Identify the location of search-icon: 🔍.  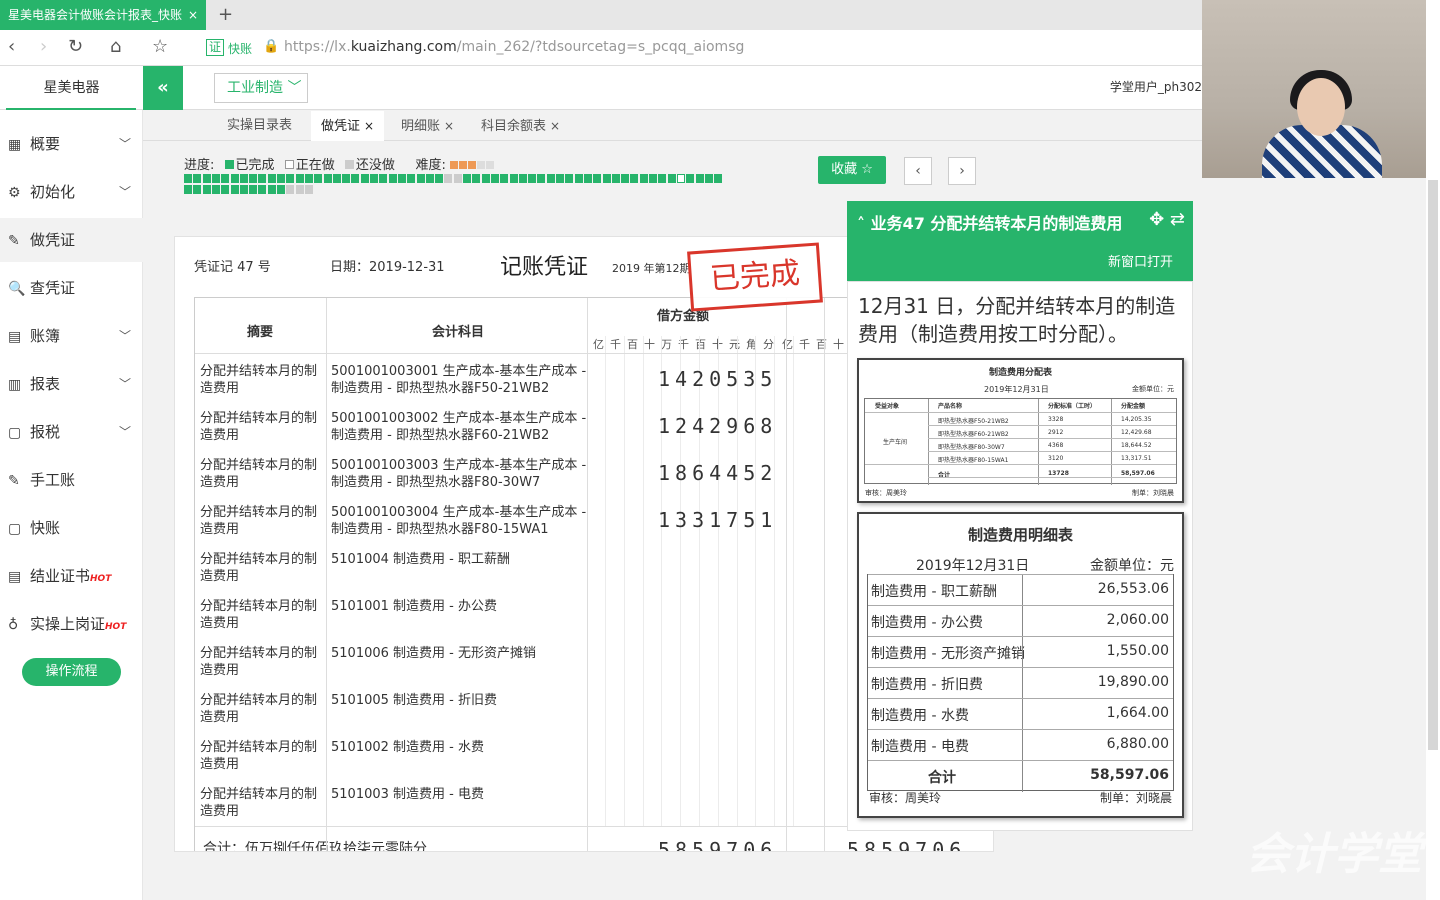
(17, 289).